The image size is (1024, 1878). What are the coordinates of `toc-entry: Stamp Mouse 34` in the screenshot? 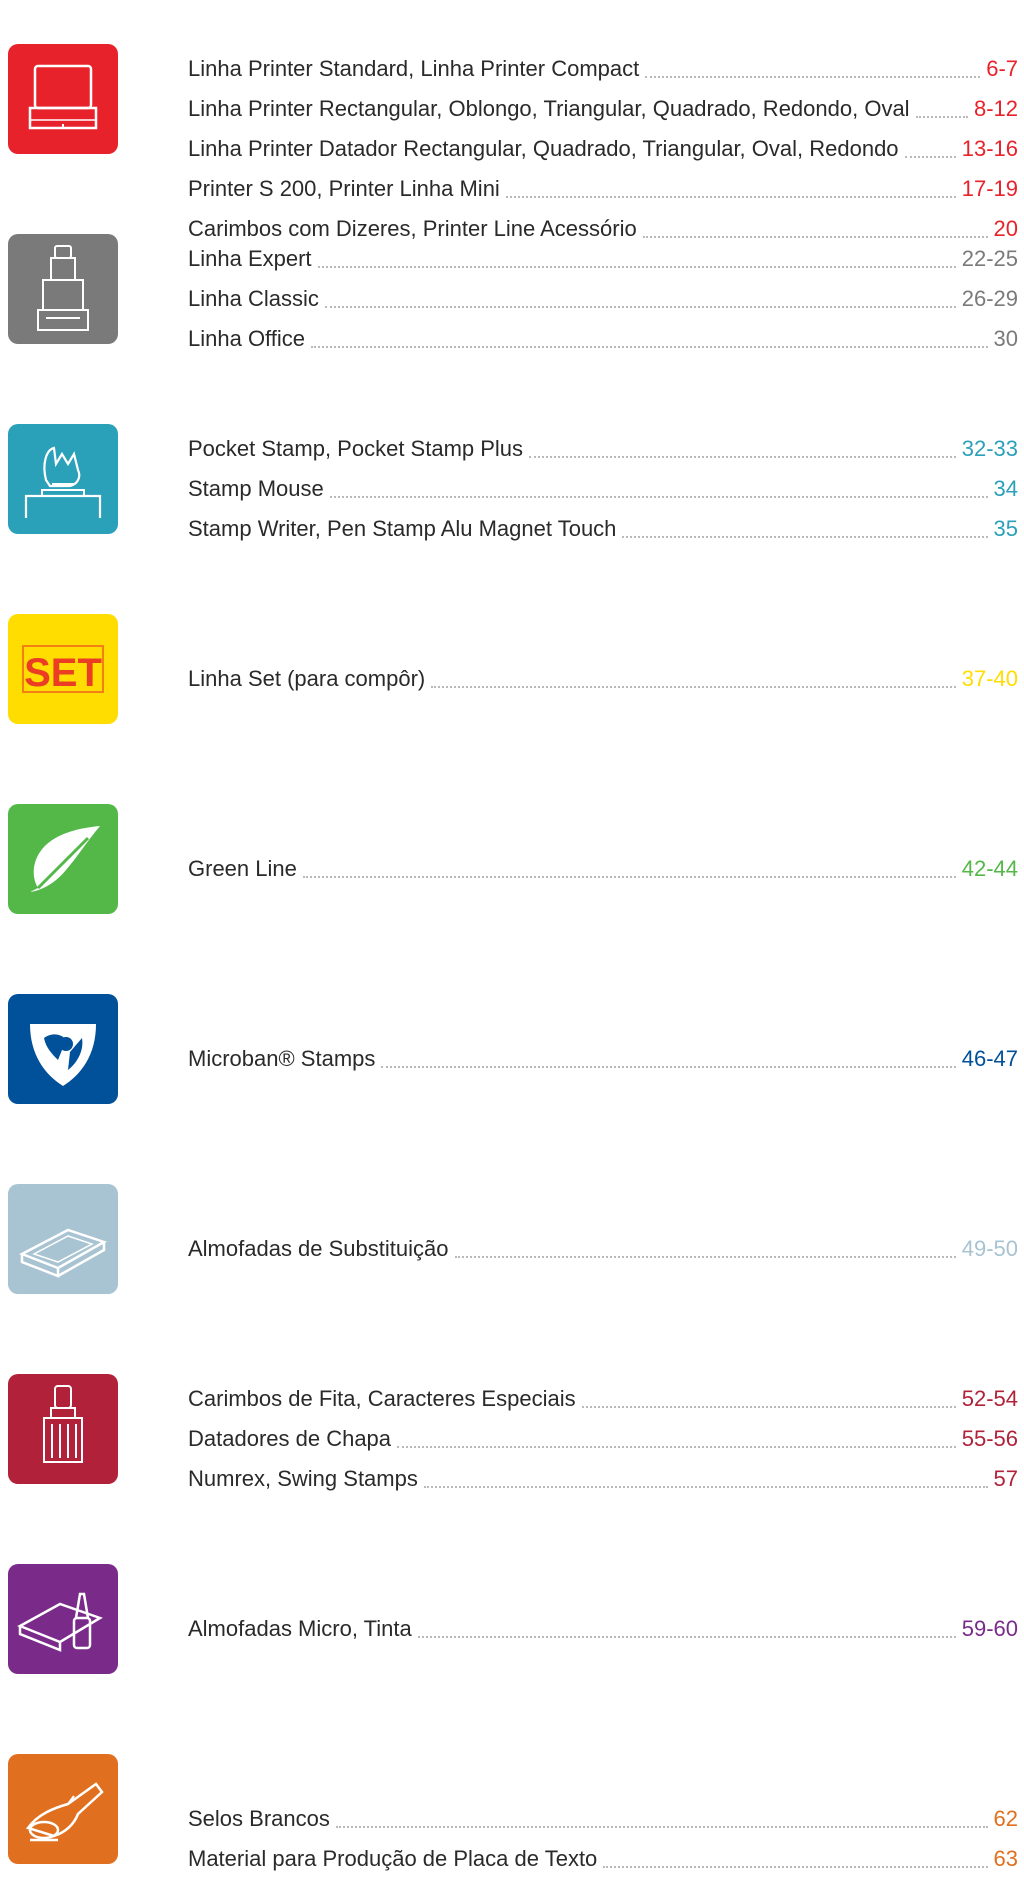 It's located at (603, 488).